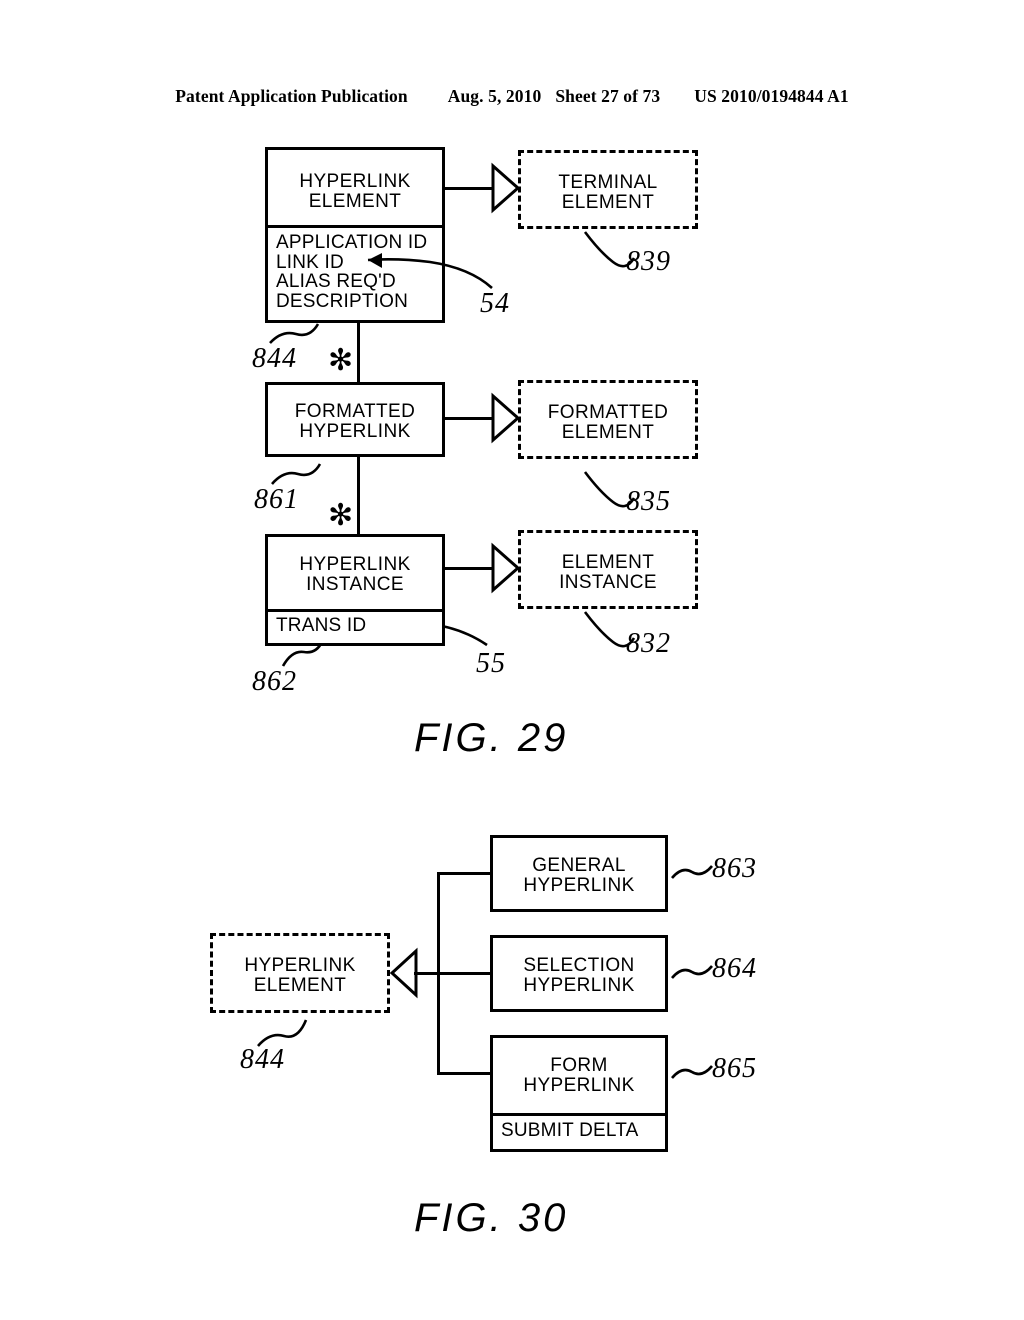  Describe the element at coordinates (648, 501) in the screenshot. I see `refnum-formatted-element: 835` at that location.